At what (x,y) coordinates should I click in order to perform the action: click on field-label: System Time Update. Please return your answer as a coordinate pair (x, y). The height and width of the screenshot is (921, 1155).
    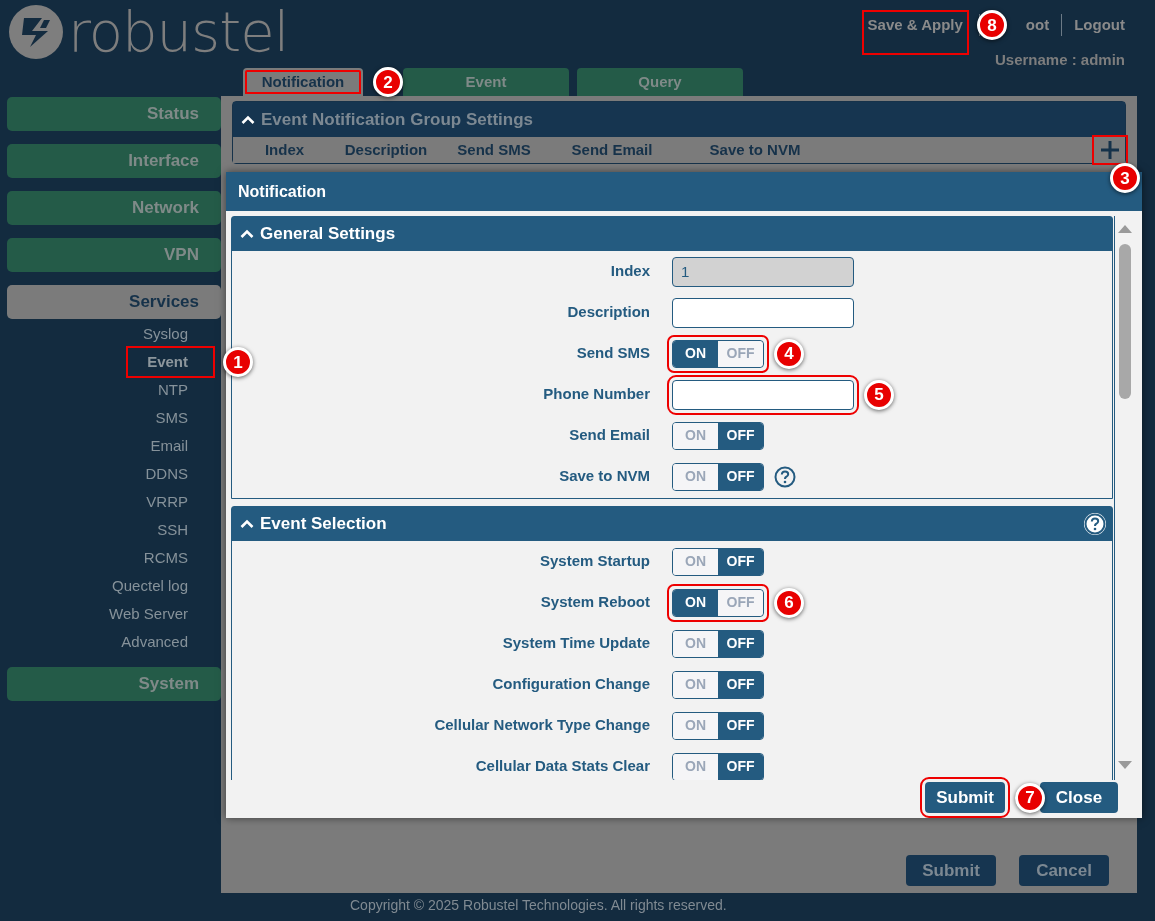
    Looking at the image, I should click on (575, 643).